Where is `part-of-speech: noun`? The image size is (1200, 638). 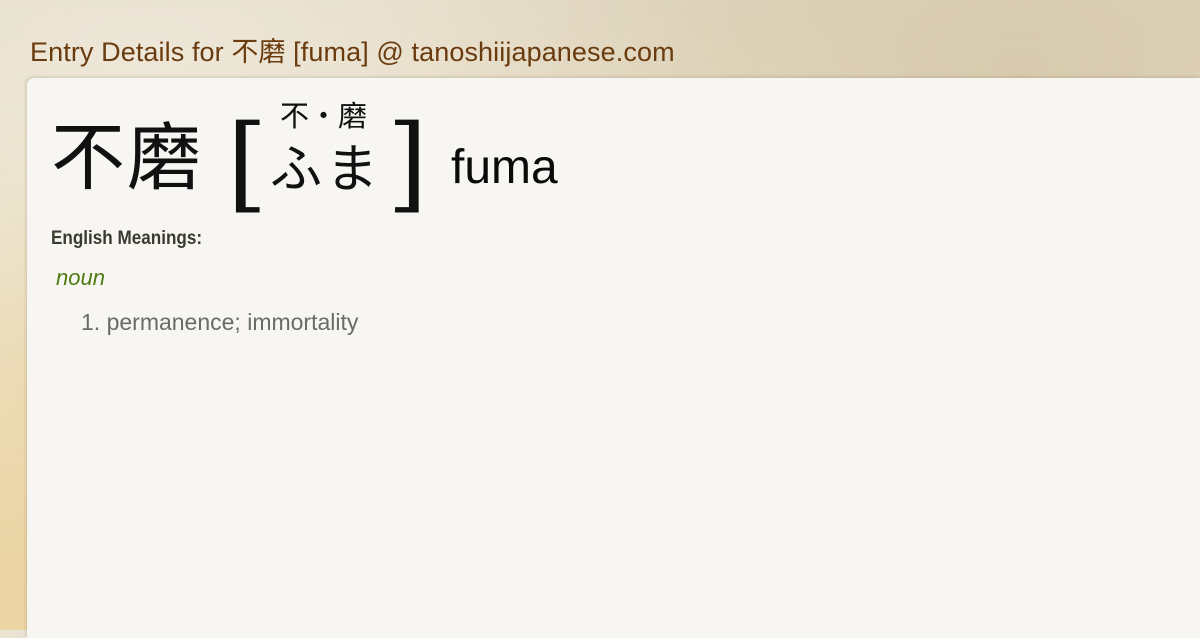
part-of-speech: noun is located at coordinates (80, 277).